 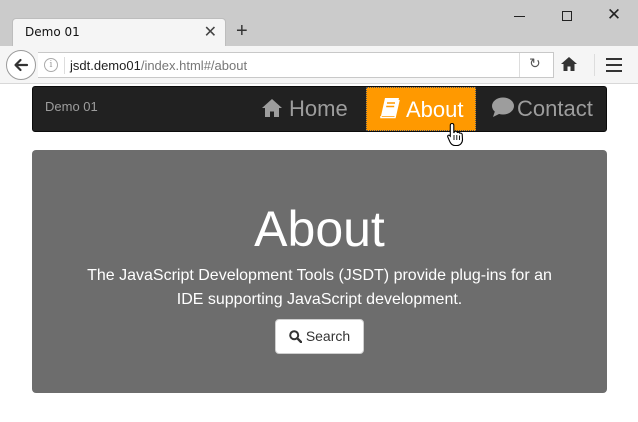 I want to click on reload-icon: ↻, so click(x=535, y=63).